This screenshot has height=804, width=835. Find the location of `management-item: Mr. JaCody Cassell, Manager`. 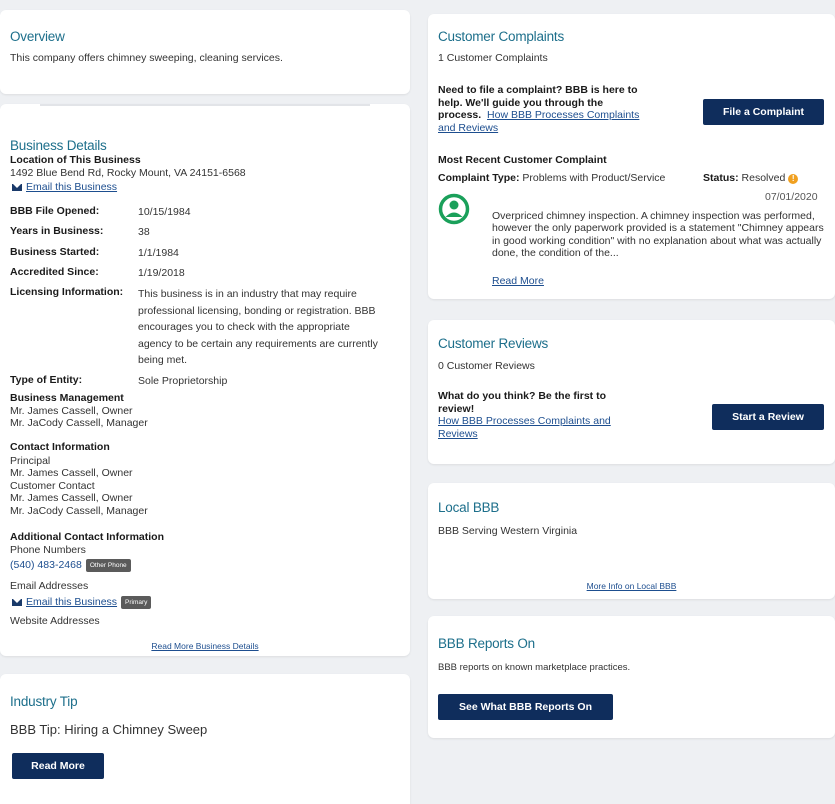

management-item: Mr. JaCody Cassell, Manager is located at coordinates (79, 423).